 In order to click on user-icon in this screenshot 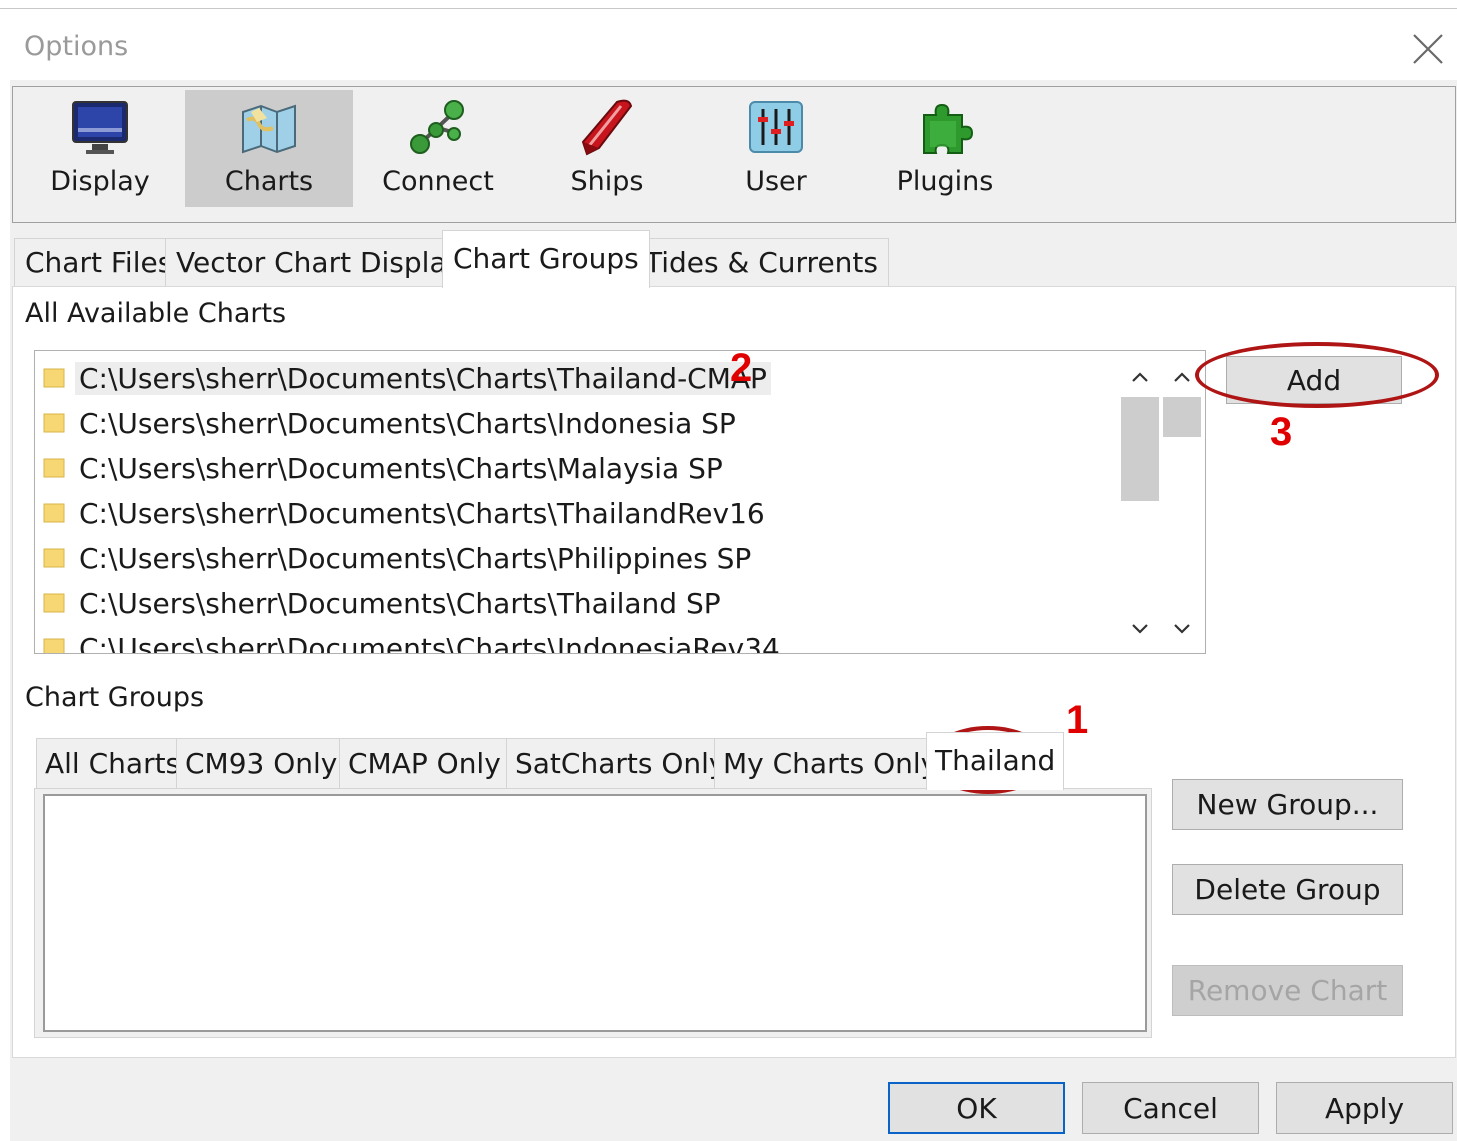, I will do `click(776, 127)`.